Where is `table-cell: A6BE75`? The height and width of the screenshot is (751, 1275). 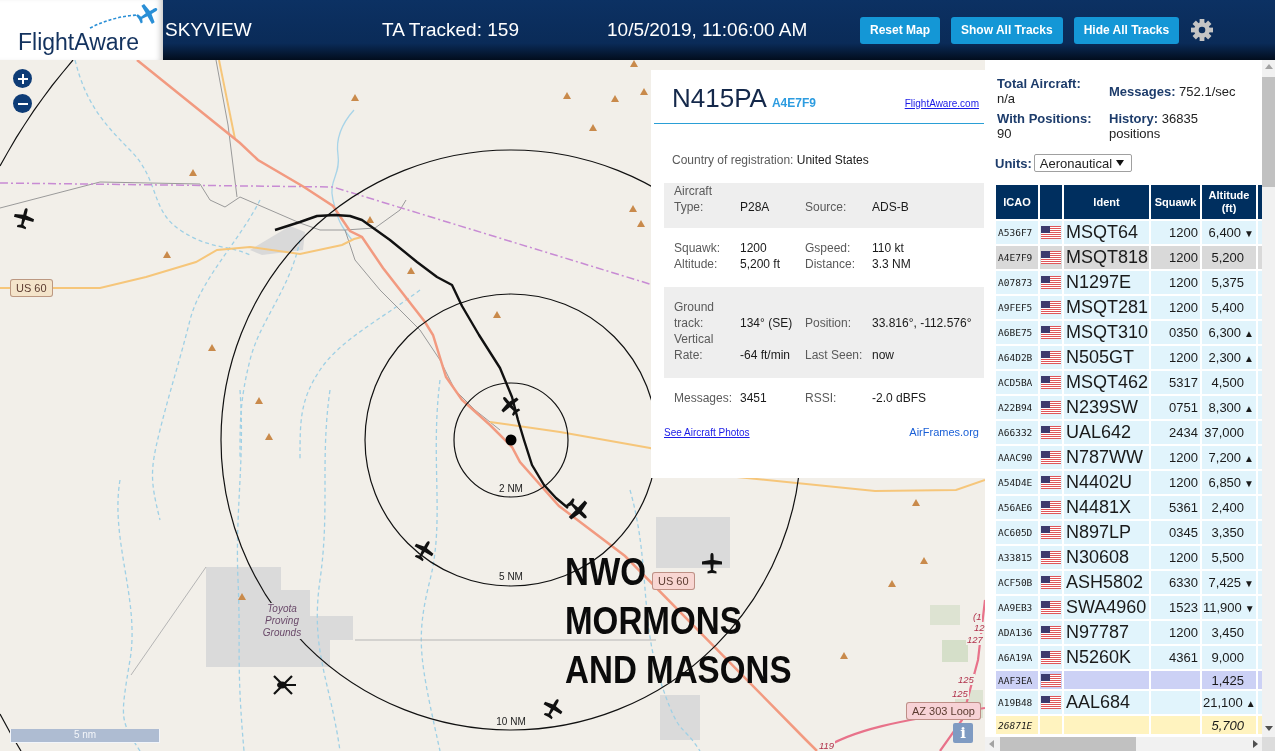
table-cell: A6BE75 is located at coordinates (1017, 332).